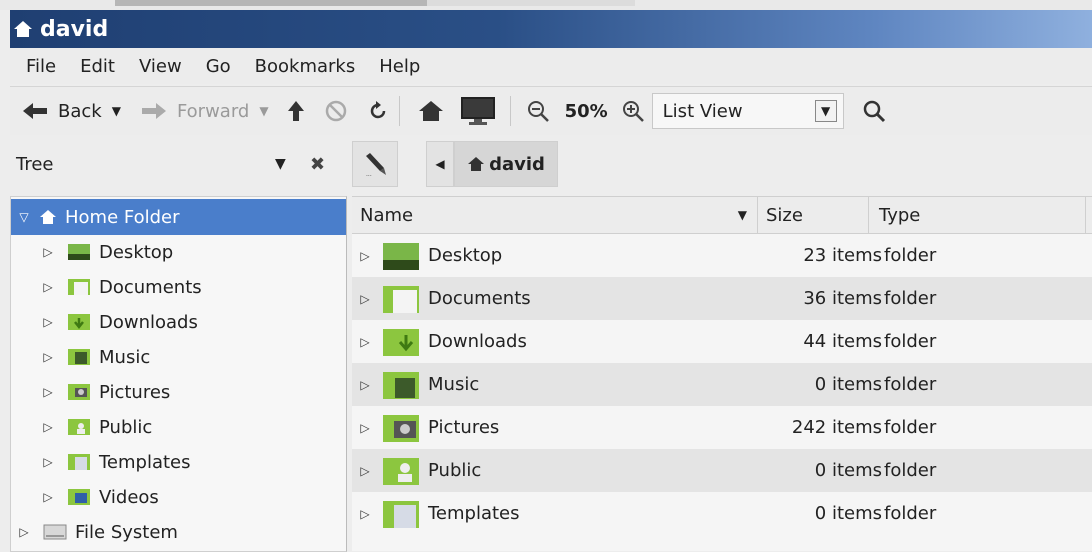 Image resolution: width=1092 pixels, height=552 pixels. I want to click on up-button, so click(296, 111).